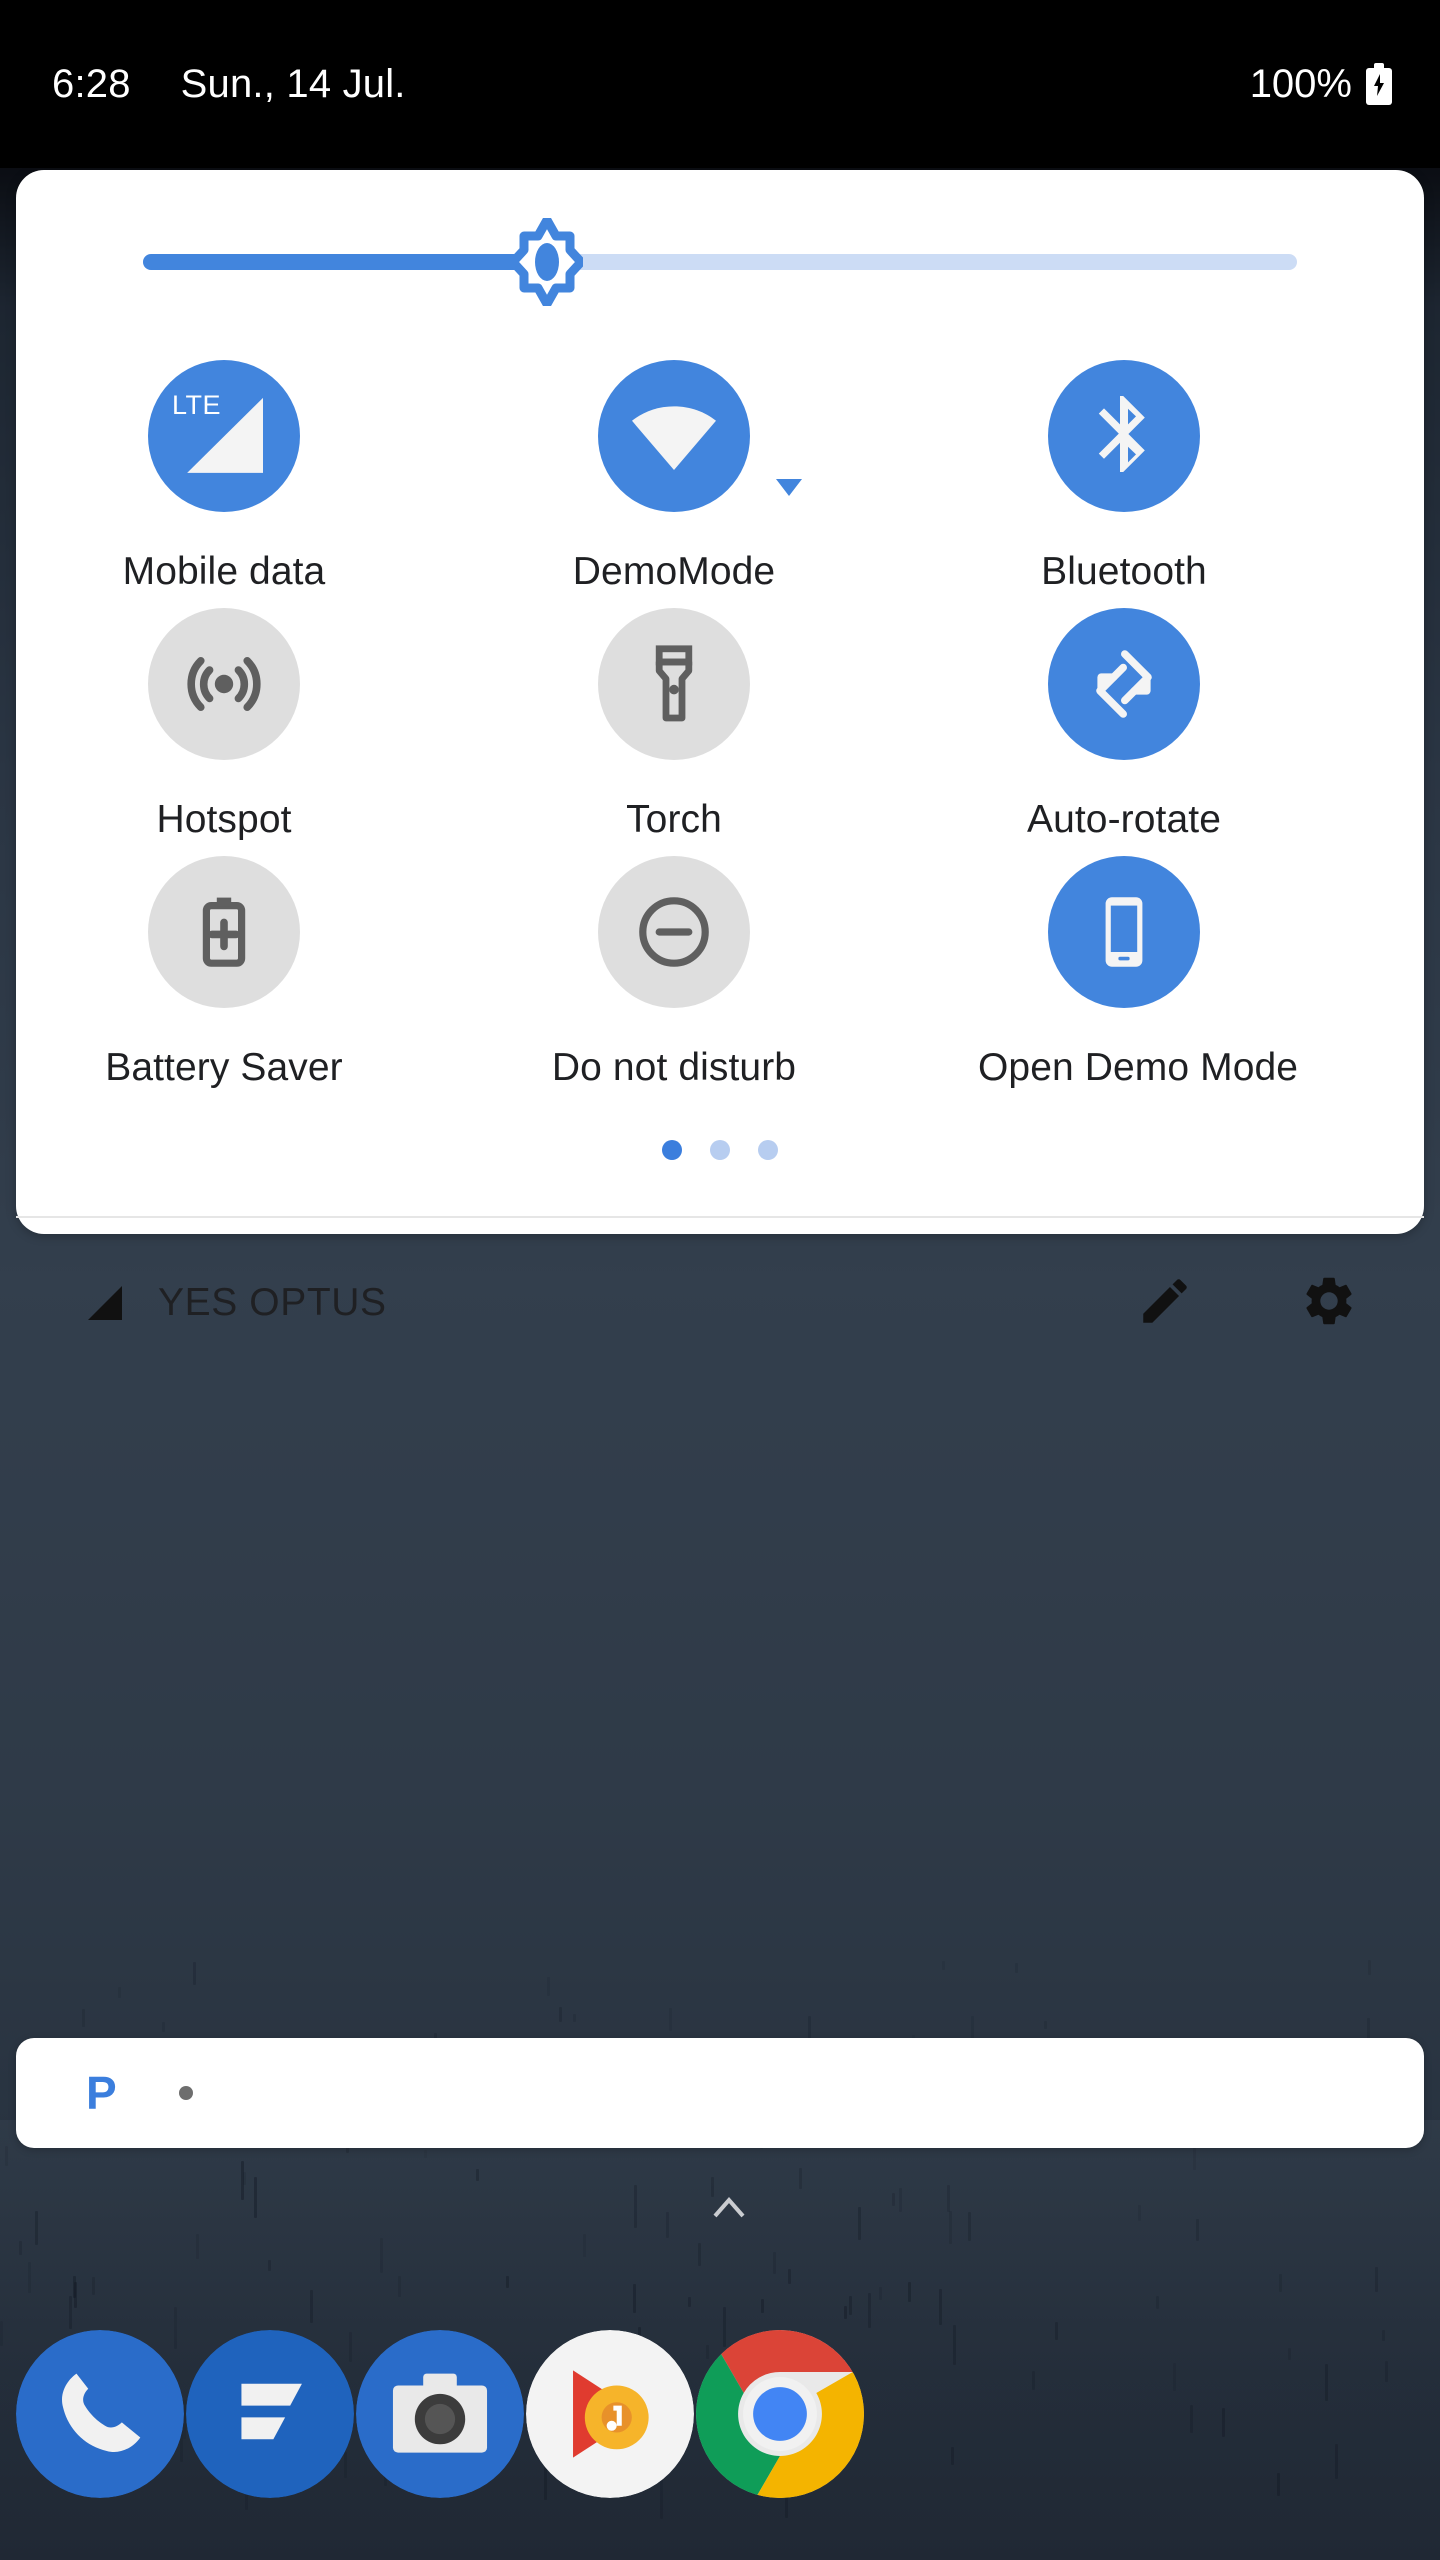 The image size is (1440, 2560). I want to click on dot-separator, so click(185, 2093).